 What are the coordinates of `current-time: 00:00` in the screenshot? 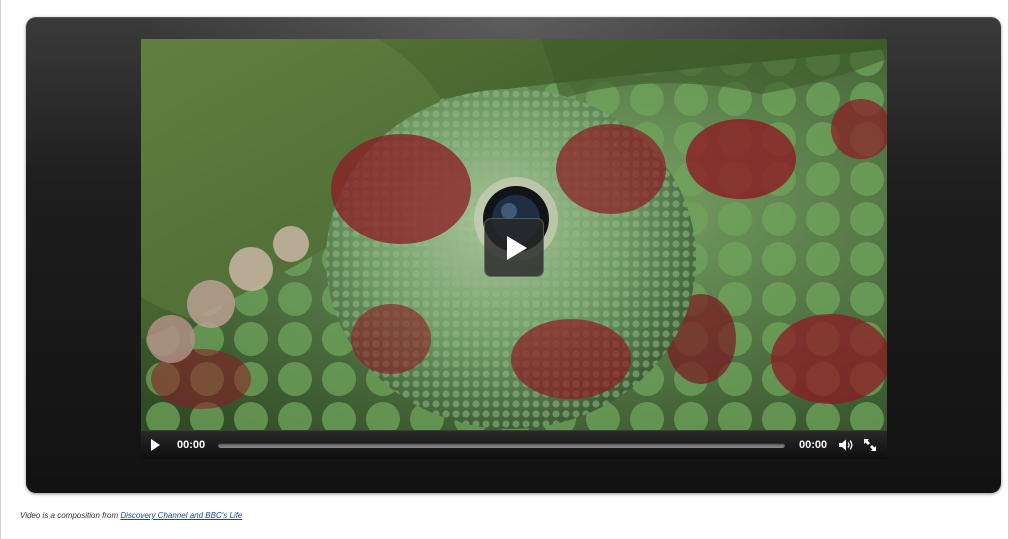 It's located at (191, 445).